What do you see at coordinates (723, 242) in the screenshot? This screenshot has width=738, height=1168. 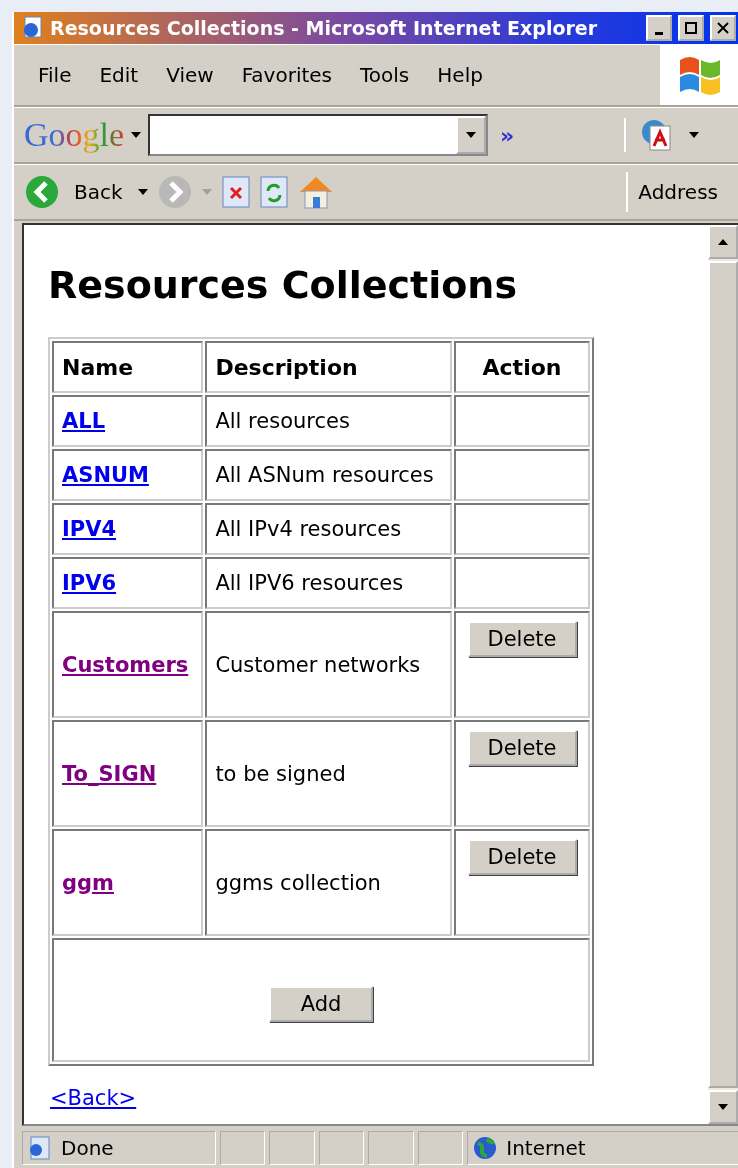 I see `scroll-up-icon` at bounding box center [723, 242].